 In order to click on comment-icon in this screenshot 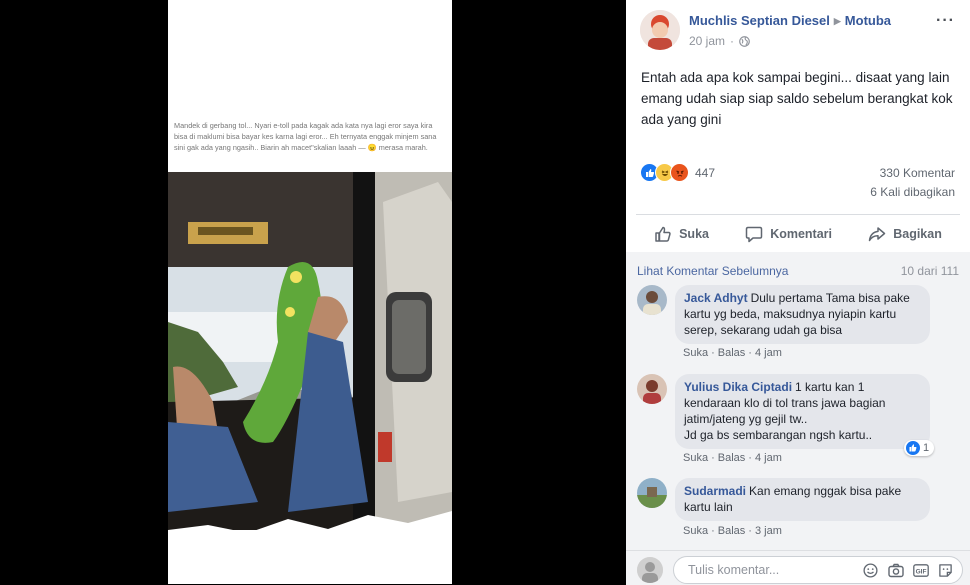, I will do `click(754, 234)`.